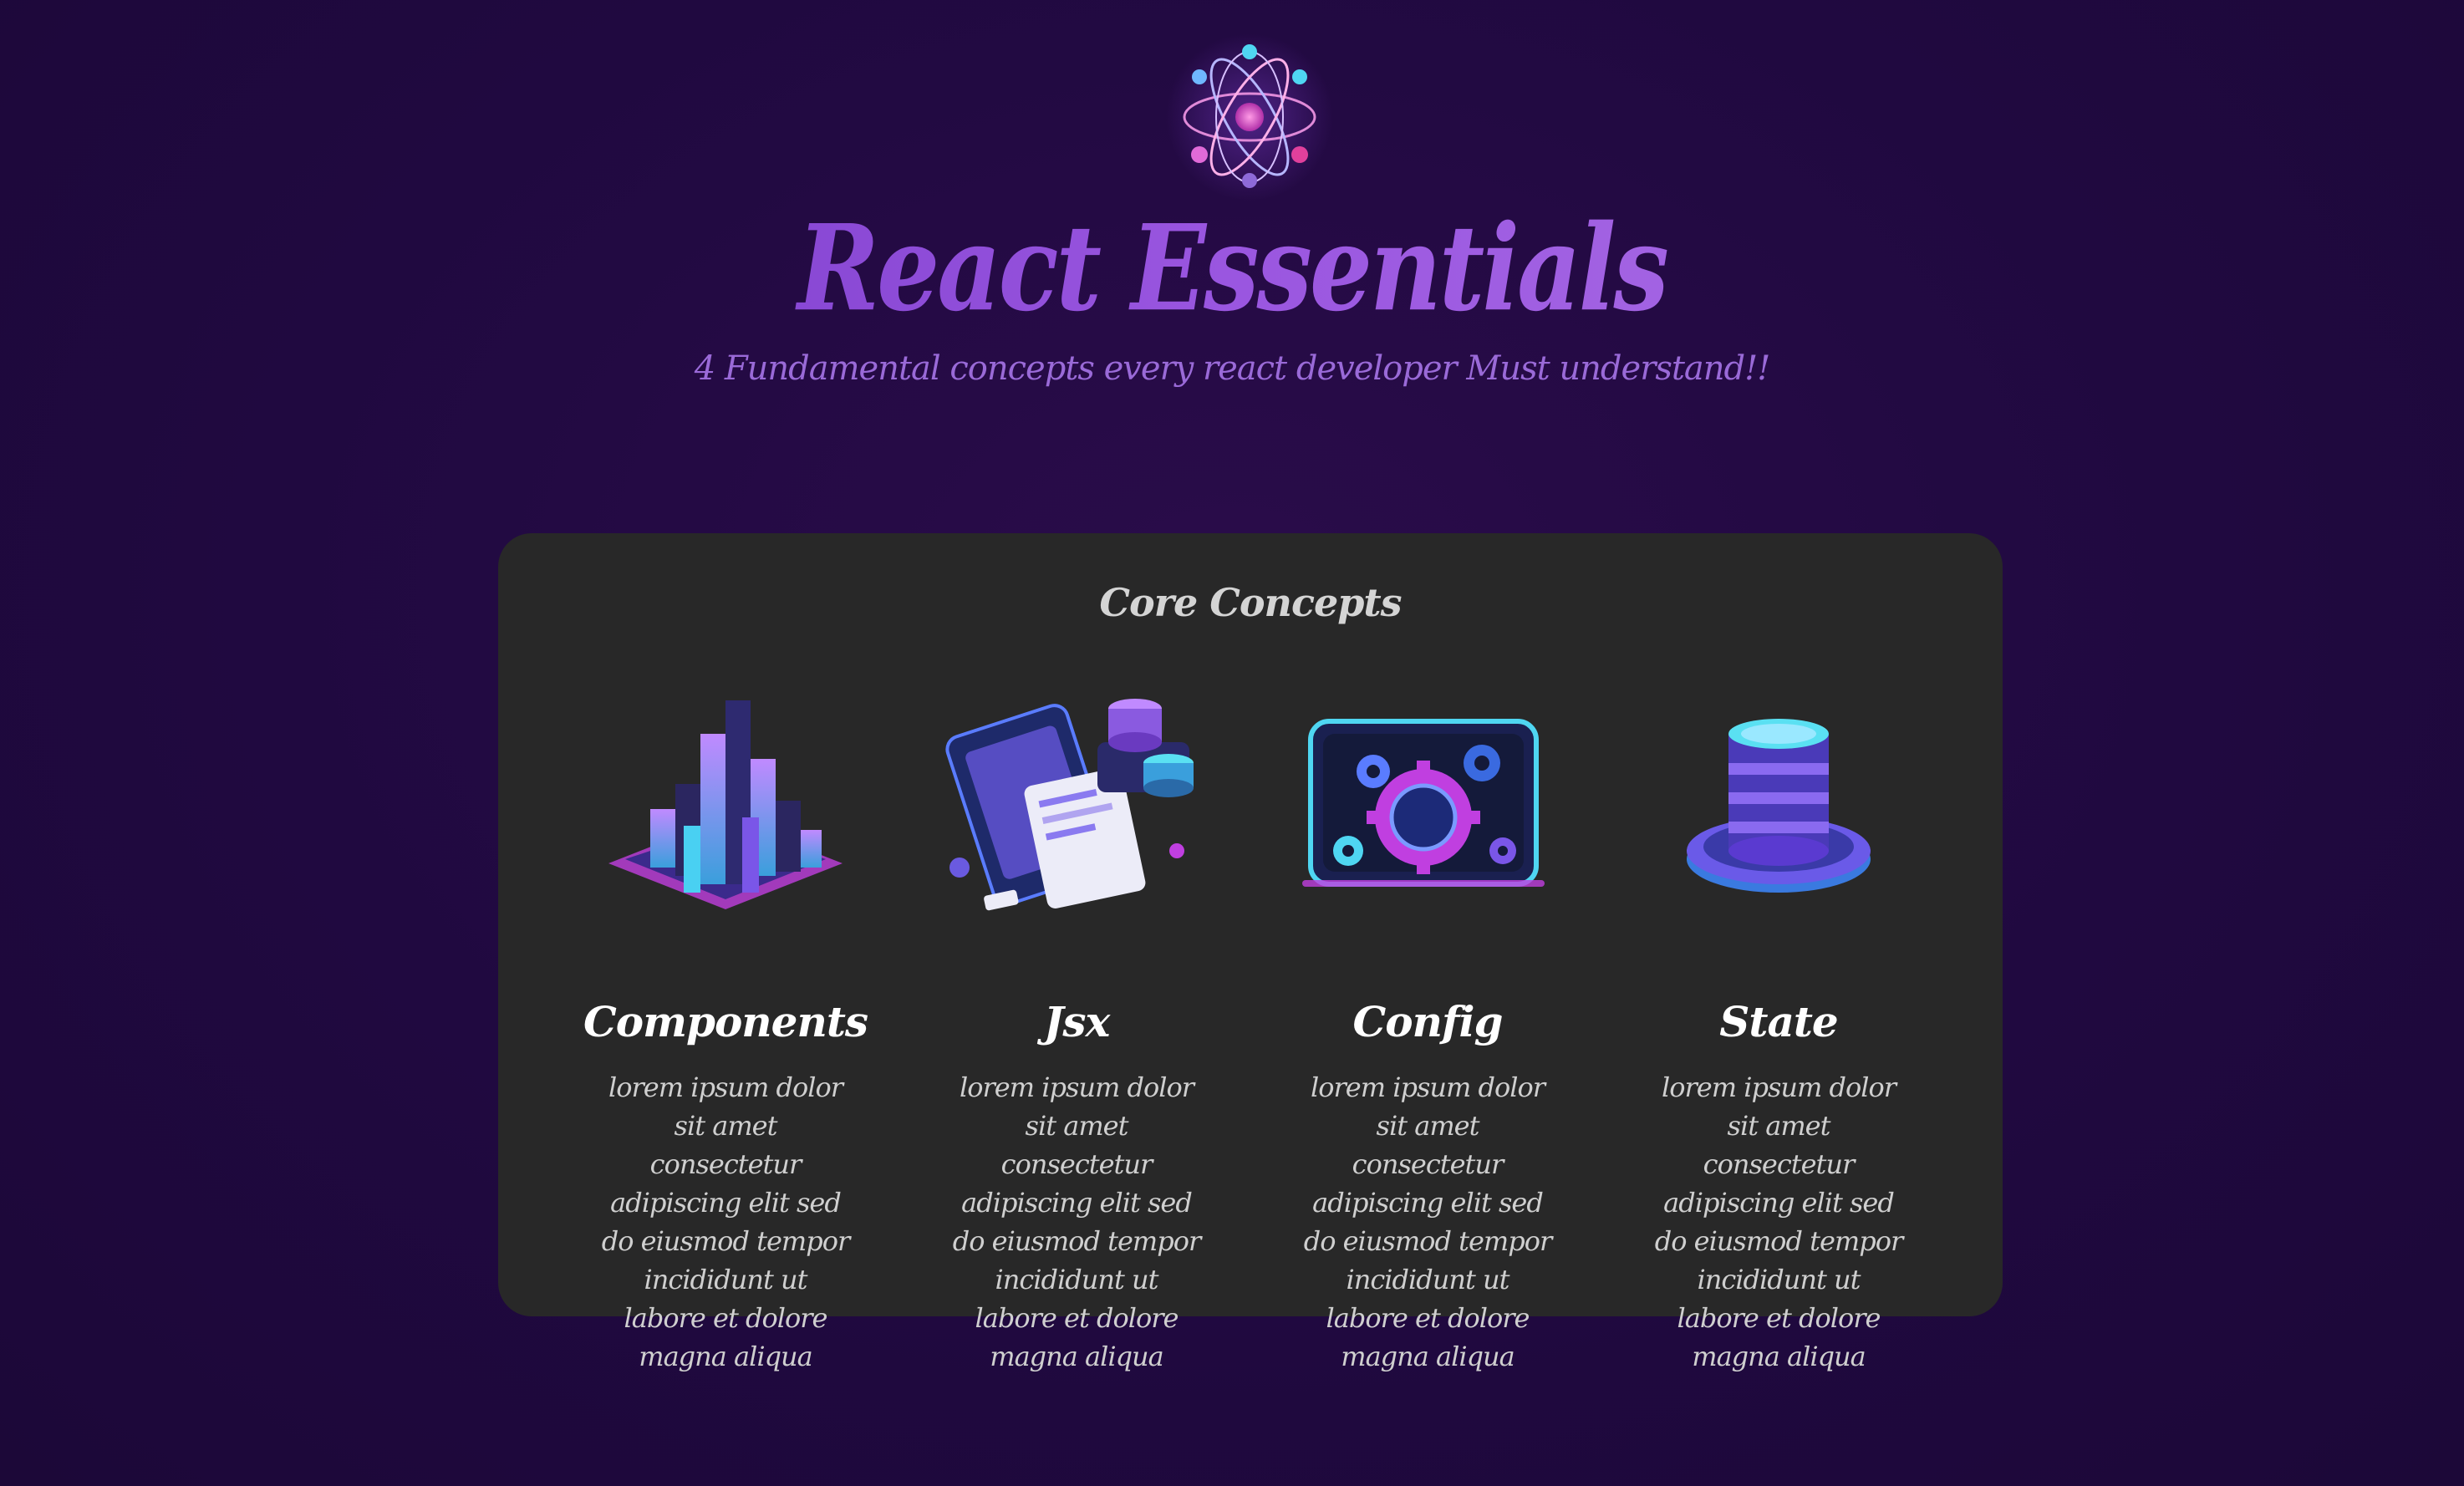 The image size is (2464, 1486). I want to click on concept-title: State, so click(1779, 1021).